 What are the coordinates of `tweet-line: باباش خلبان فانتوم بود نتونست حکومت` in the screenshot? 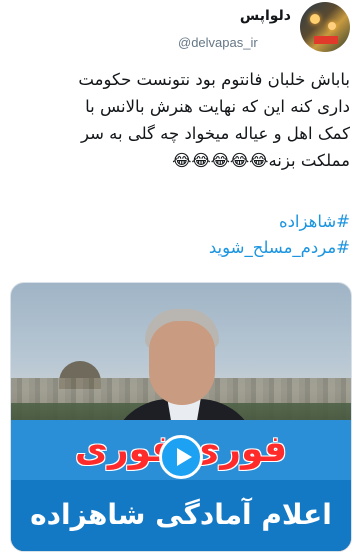 It's located at (214, 79).